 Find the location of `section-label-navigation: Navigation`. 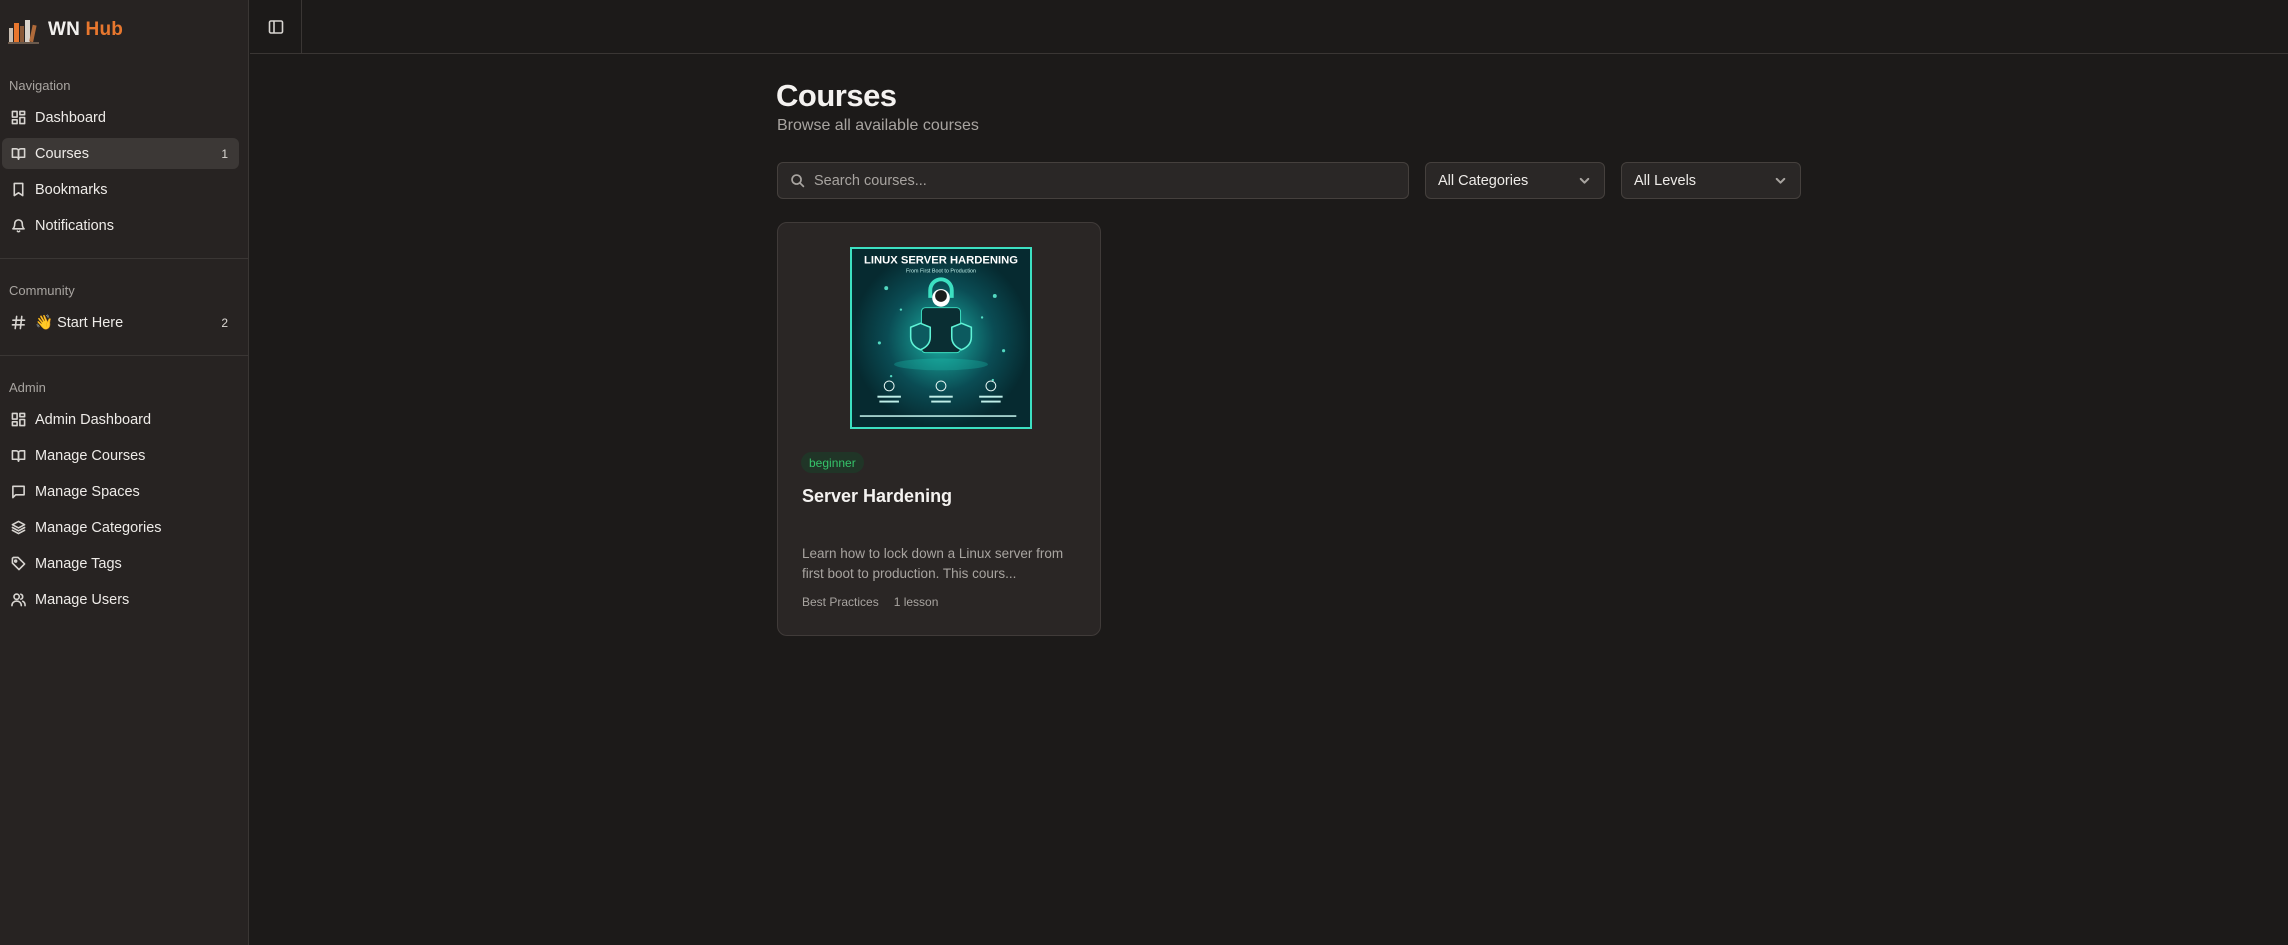

section-label-navigation: Navigation is located at coordinates (40, 85).